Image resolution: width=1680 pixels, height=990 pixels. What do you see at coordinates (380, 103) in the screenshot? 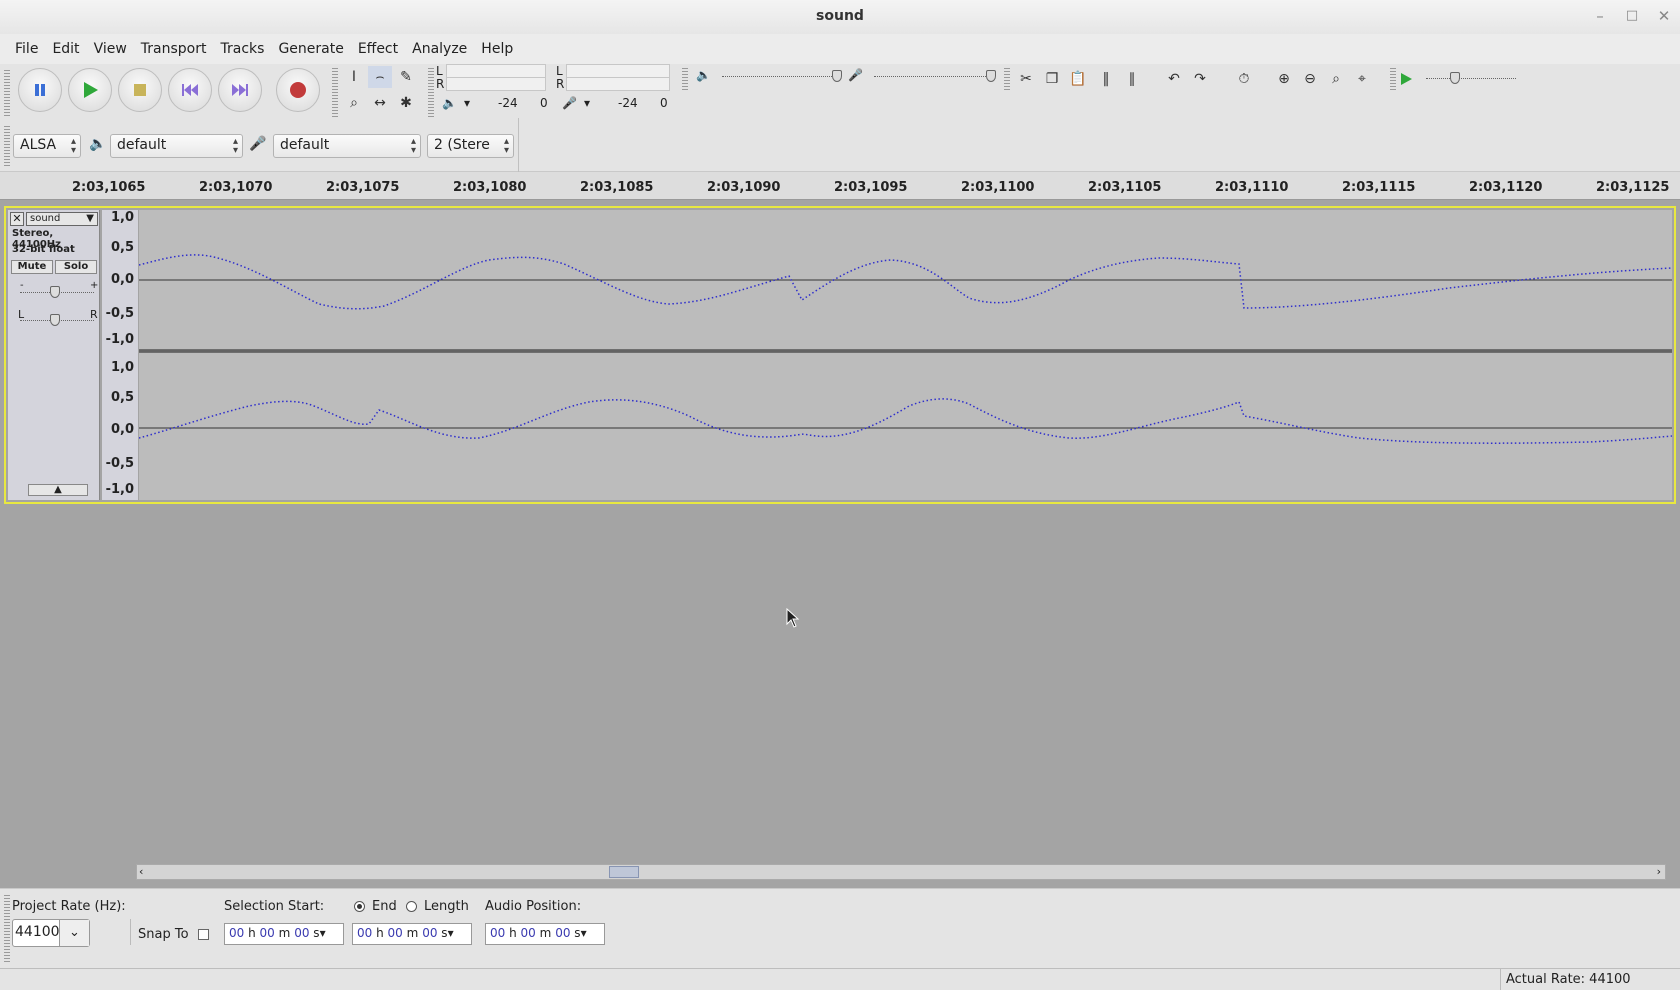
I see `timeshift-tool-icon: ↔` at bounding box center [380, 103].